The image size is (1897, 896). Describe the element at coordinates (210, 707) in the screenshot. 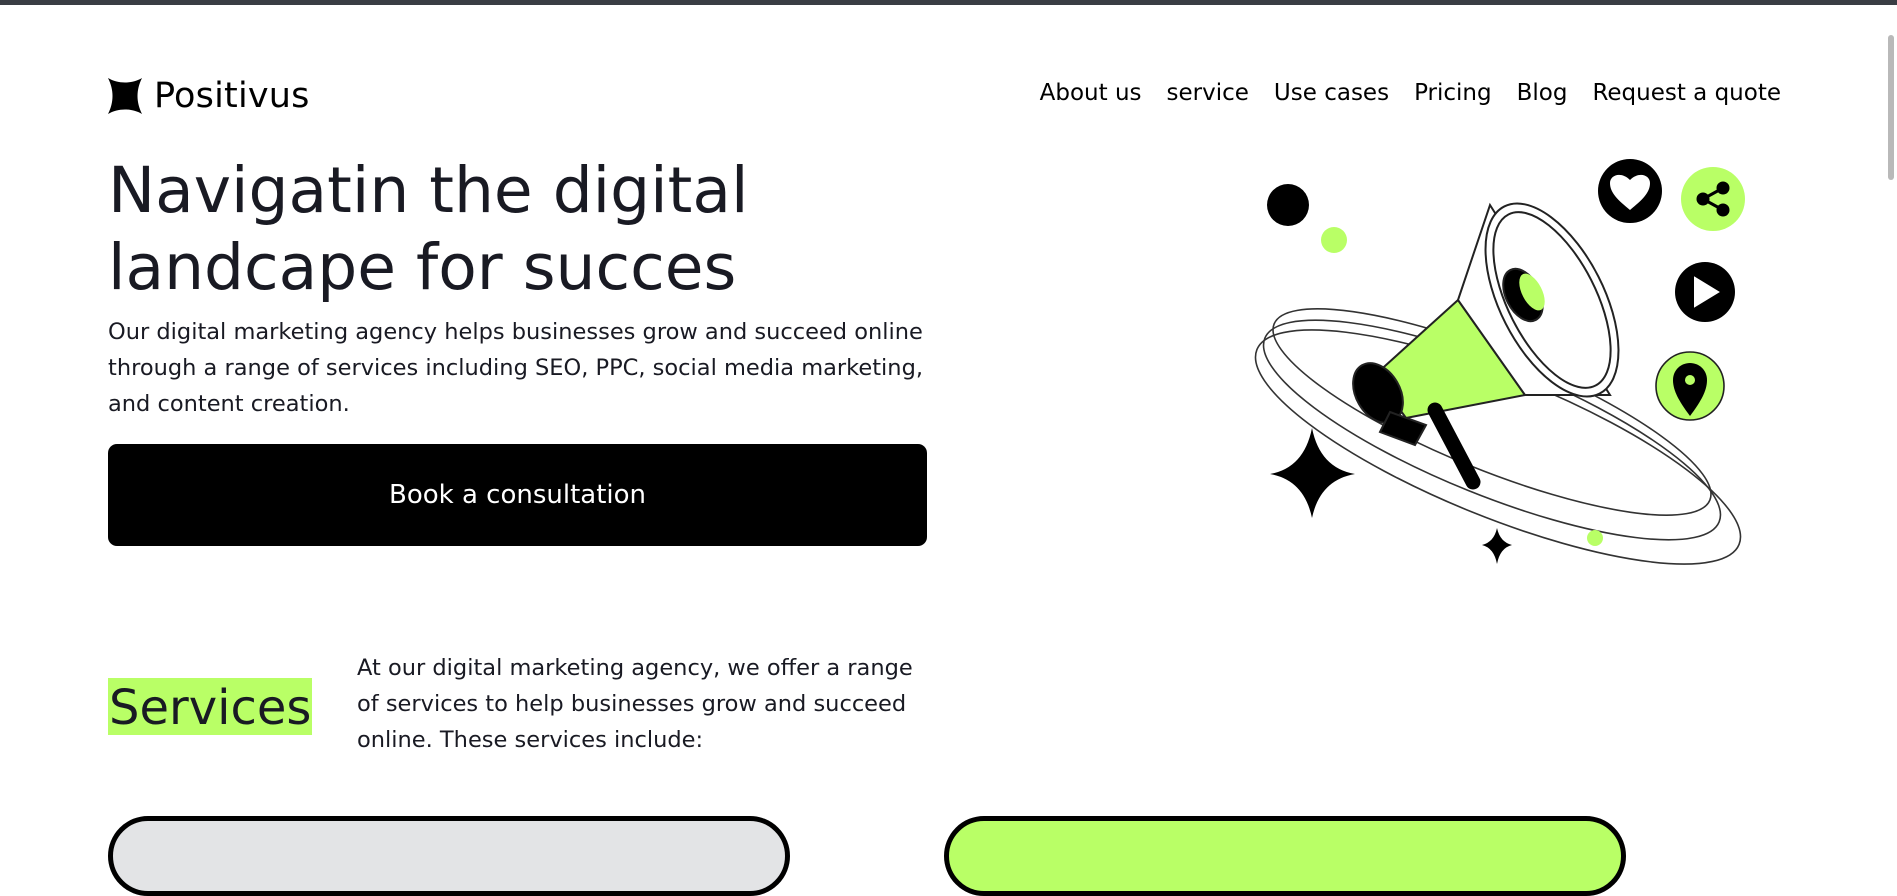

I see `services-heading: Services` at that location.